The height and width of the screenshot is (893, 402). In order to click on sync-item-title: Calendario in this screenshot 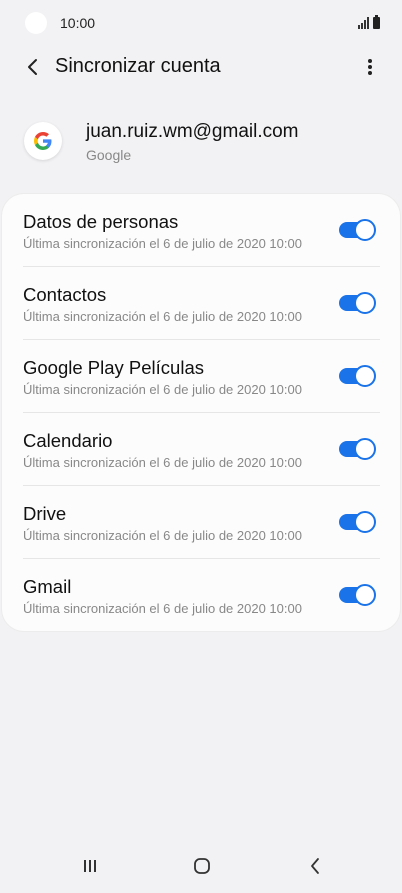, I will do `click(68, 440)`.